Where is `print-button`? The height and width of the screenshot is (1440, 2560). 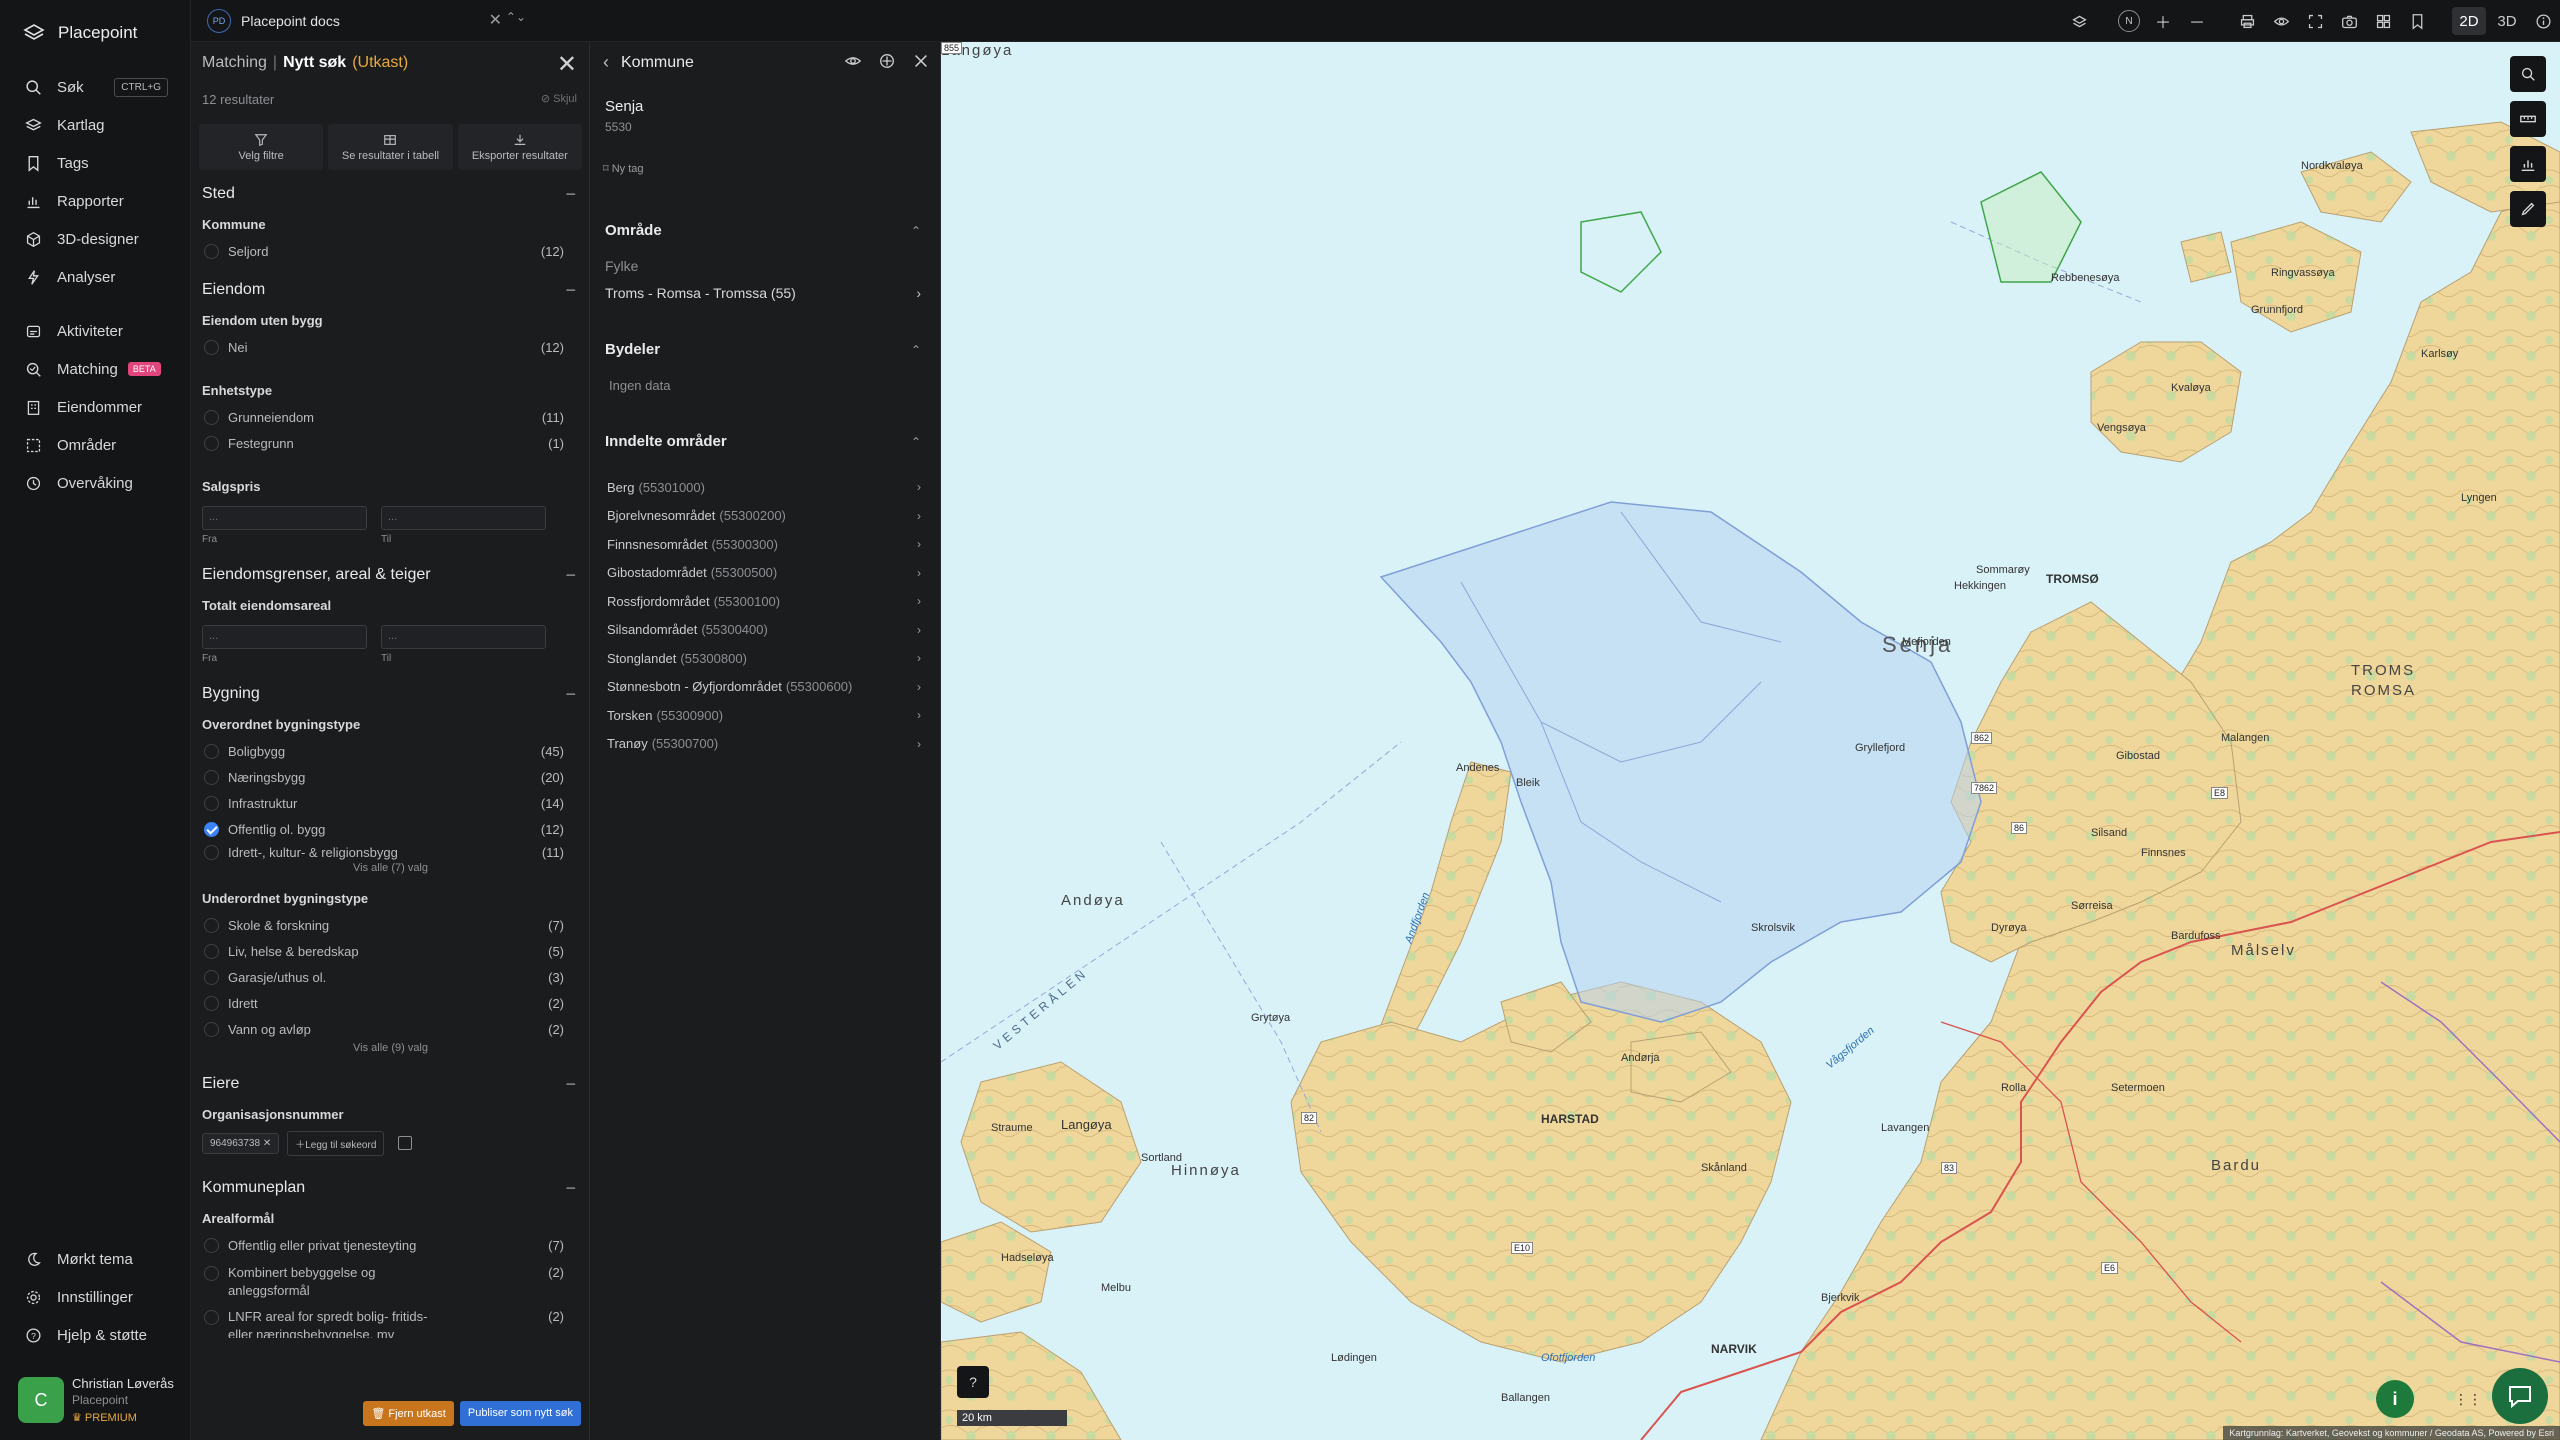 print-button is located at coordinates (2247, 21).